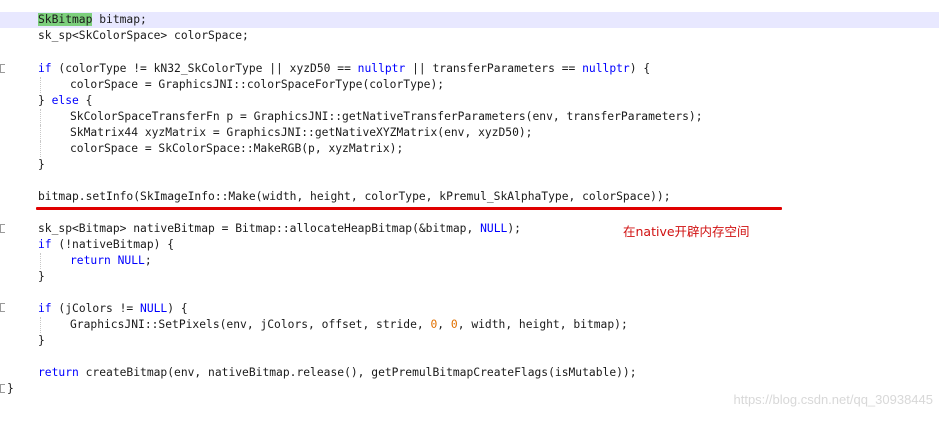 This screenshot has width=939, height=429. What do you see at coordinates (469, 309) in the screenshot?
I see `code-line: if (jColors != NULL) {` at bounding box center [469, 309].